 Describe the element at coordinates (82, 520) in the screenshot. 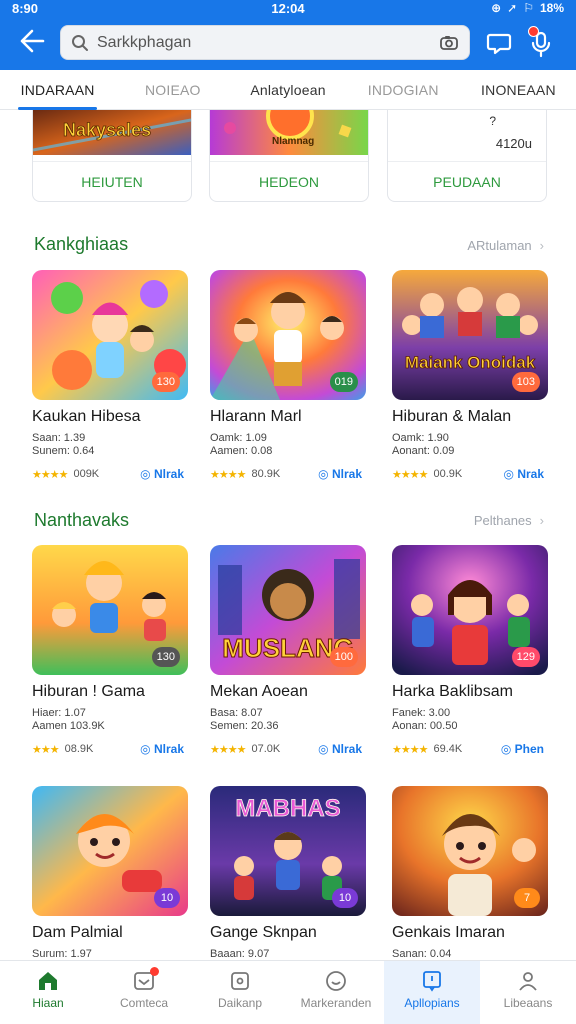

I see `section-2-title: Nanthavaks` at that location.